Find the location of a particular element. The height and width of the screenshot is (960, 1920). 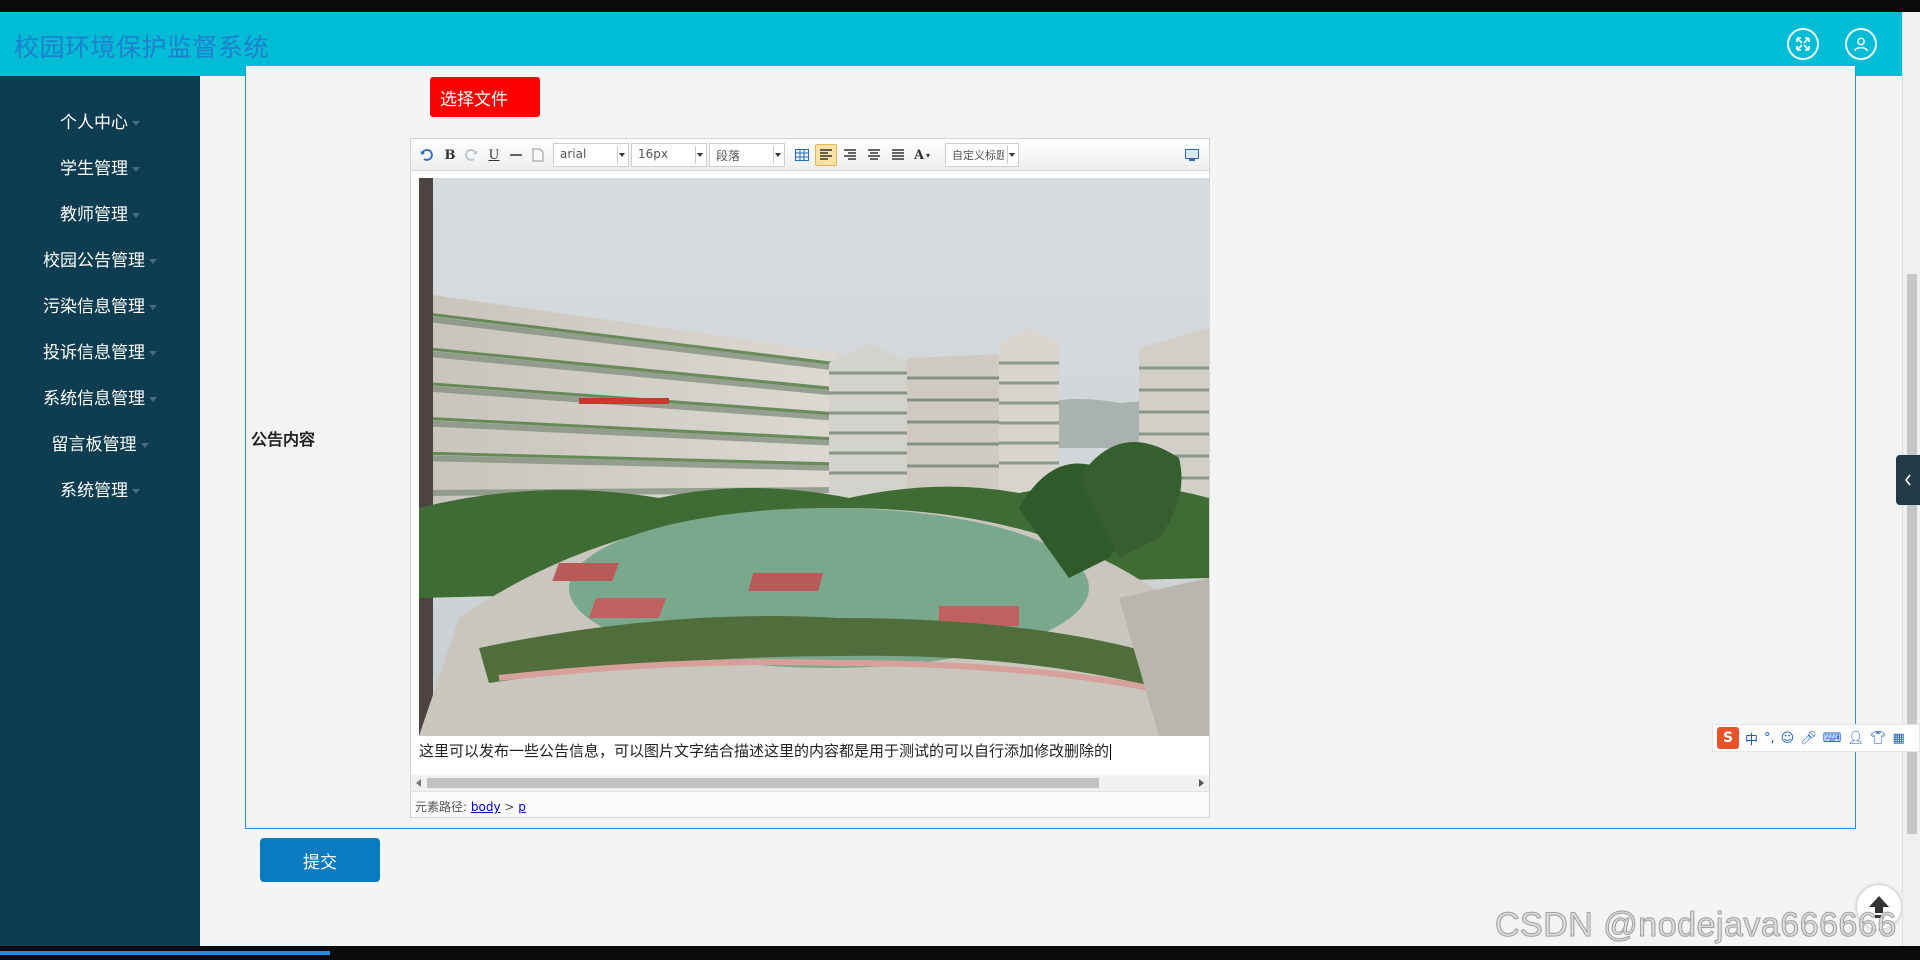

sidebar-item-label: 系统管理 is located at coordinates (94, 491).